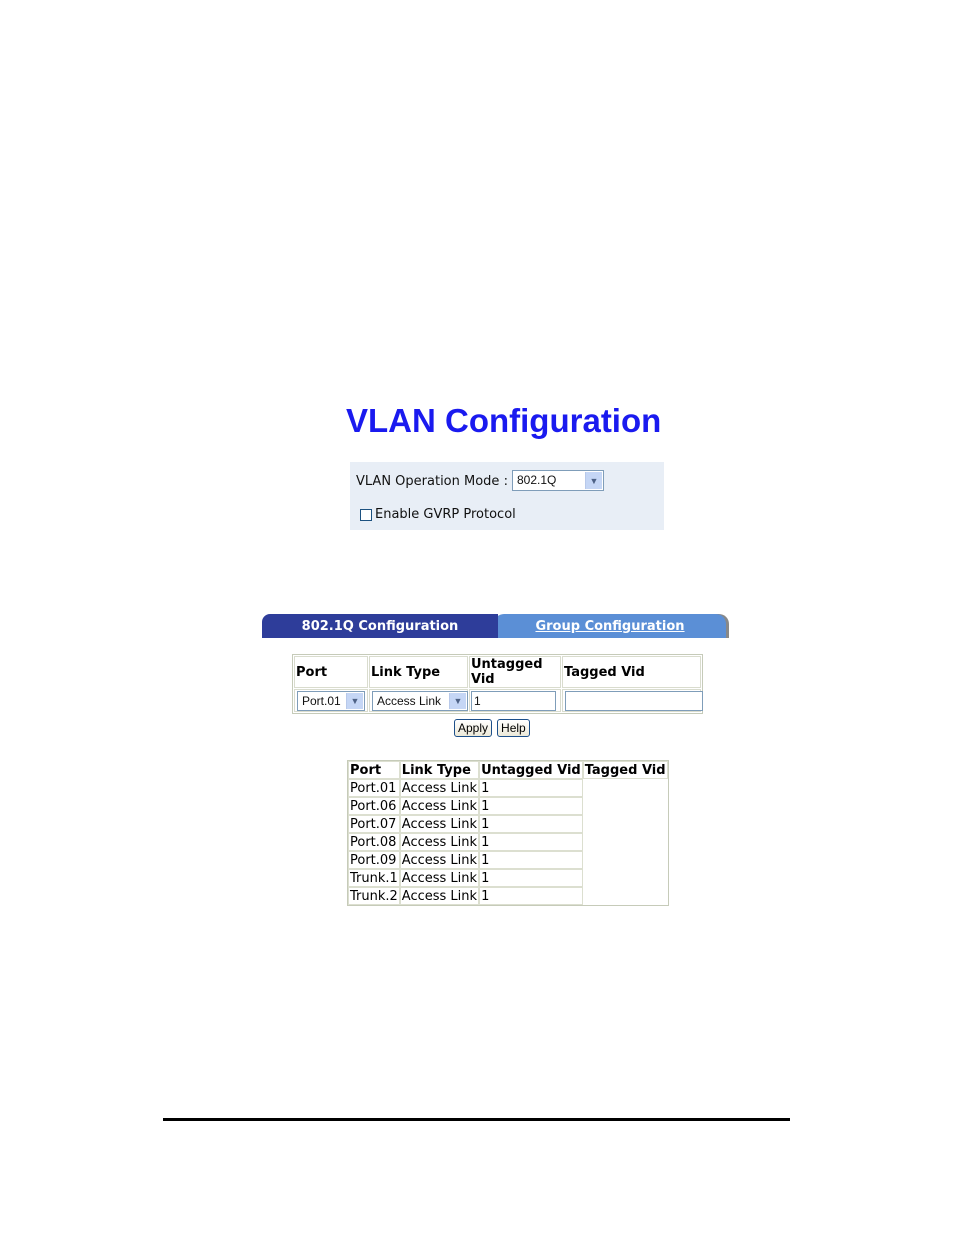  I want to click on gvrp-option: Enable GVRP Protocol, so click(438, 514).